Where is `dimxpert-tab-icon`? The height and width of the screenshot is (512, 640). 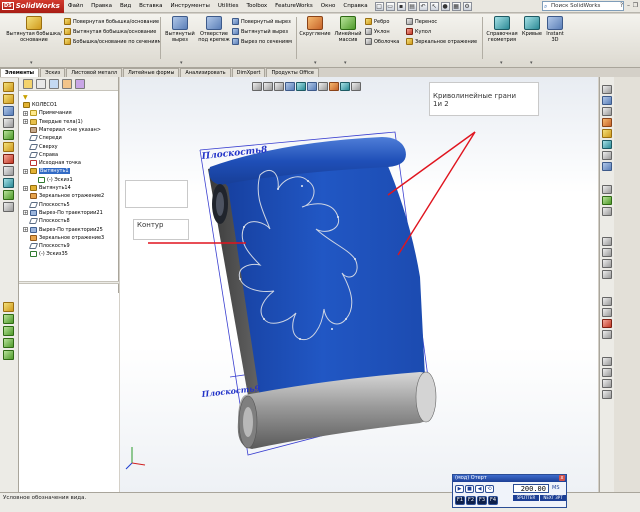 dimxpert-tab-icon is located at coordinates (67, 83).